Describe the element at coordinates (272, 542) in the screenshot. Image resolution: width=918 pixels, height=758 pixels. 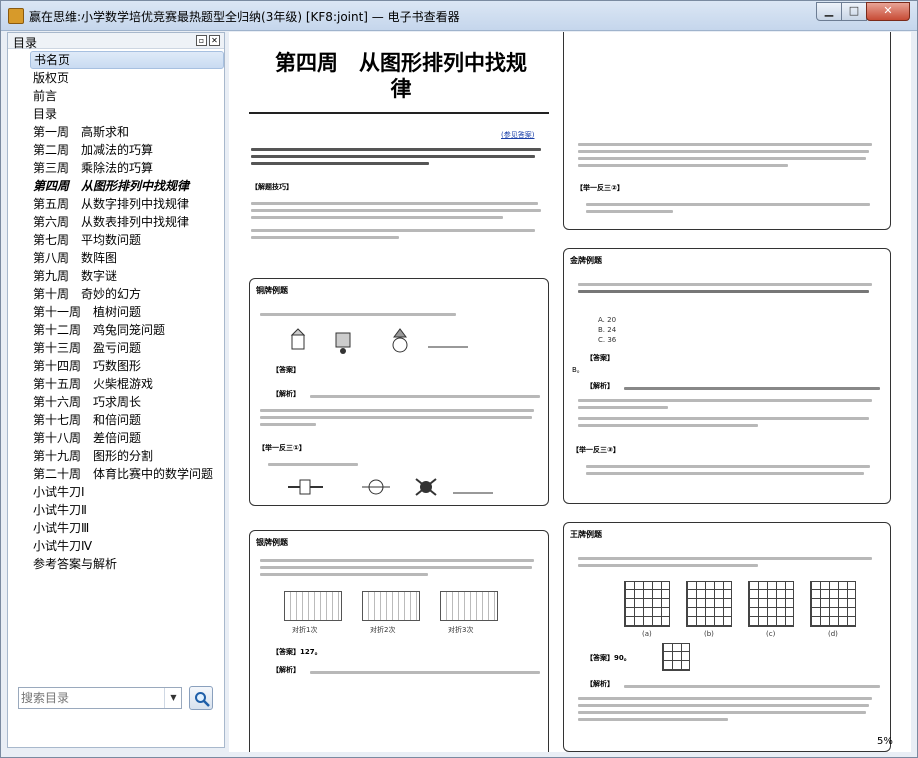
I see `silver-example-title: 银牌例题` at that location.